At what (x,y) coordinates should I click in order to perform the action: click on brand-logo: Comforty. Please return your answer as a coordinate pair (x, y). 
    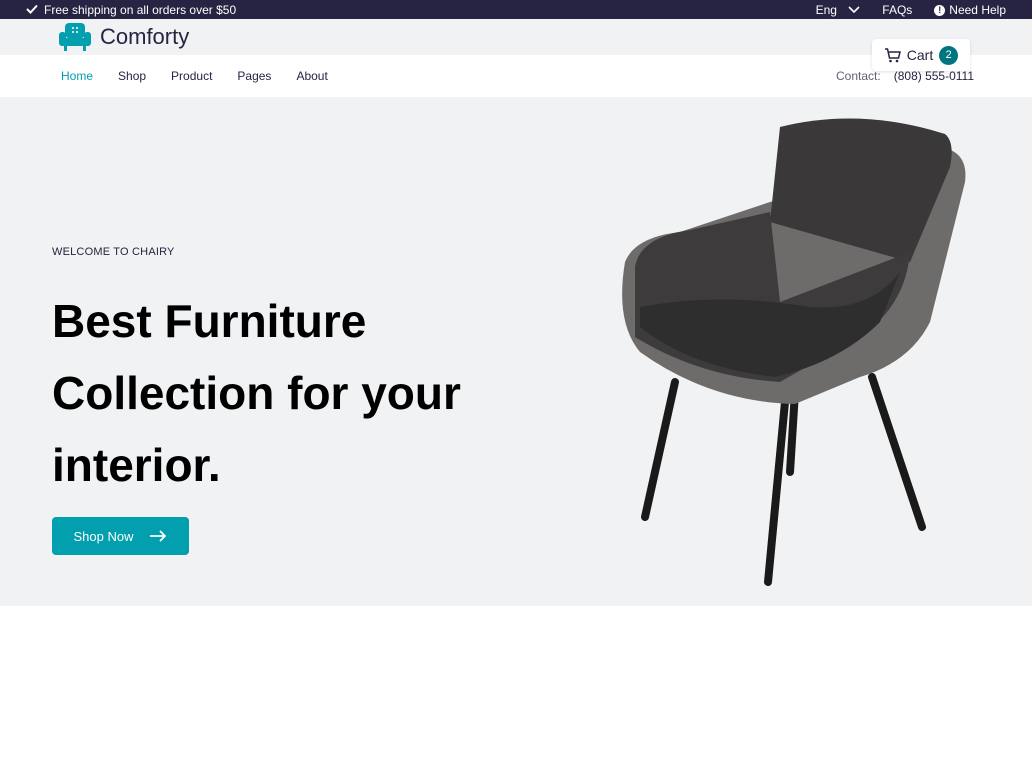
    Looking at the image, I should click on (123, 37).